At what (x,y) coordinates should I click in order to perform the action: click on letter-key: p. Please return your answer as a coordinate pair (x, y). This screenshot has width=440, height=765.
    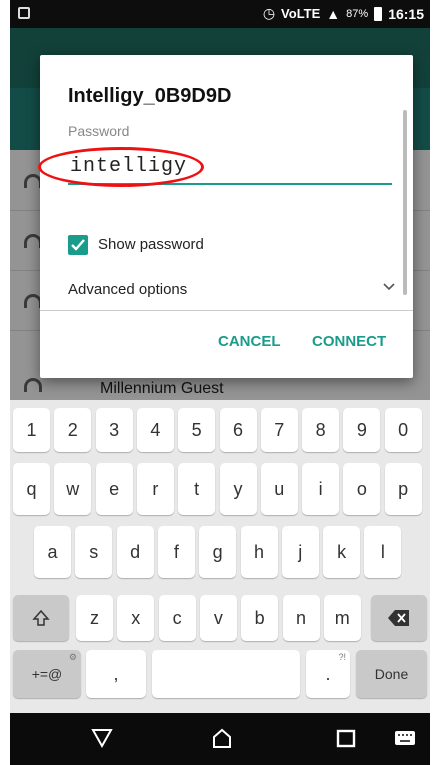
    Looking at the image, I should click on (403, 489).